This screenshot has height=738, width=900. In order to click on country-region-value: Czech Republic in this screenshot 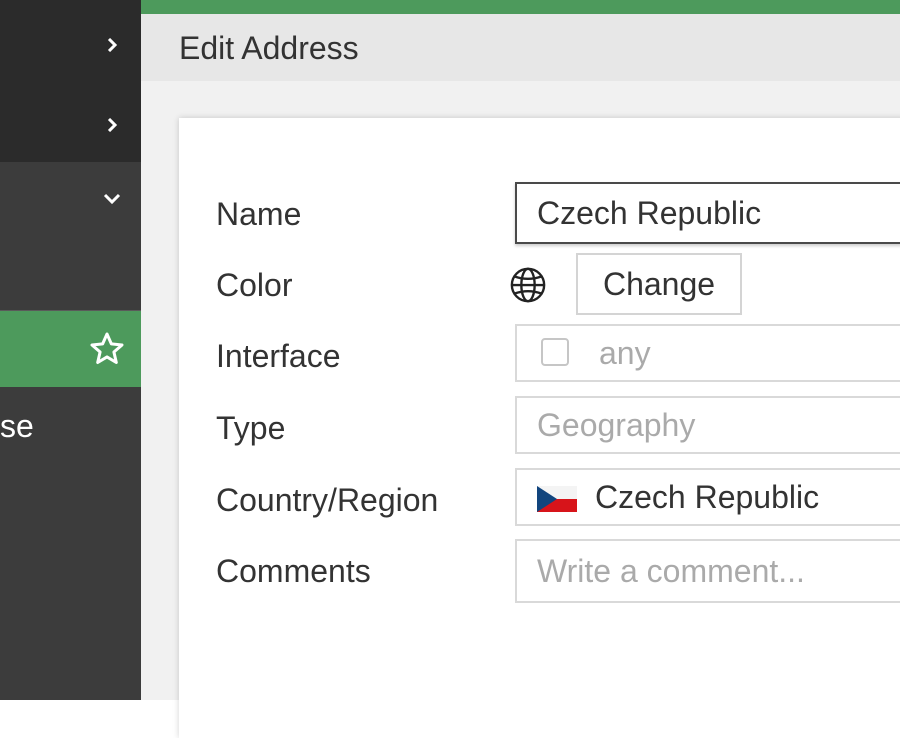, I will do `click(707, 497)`.